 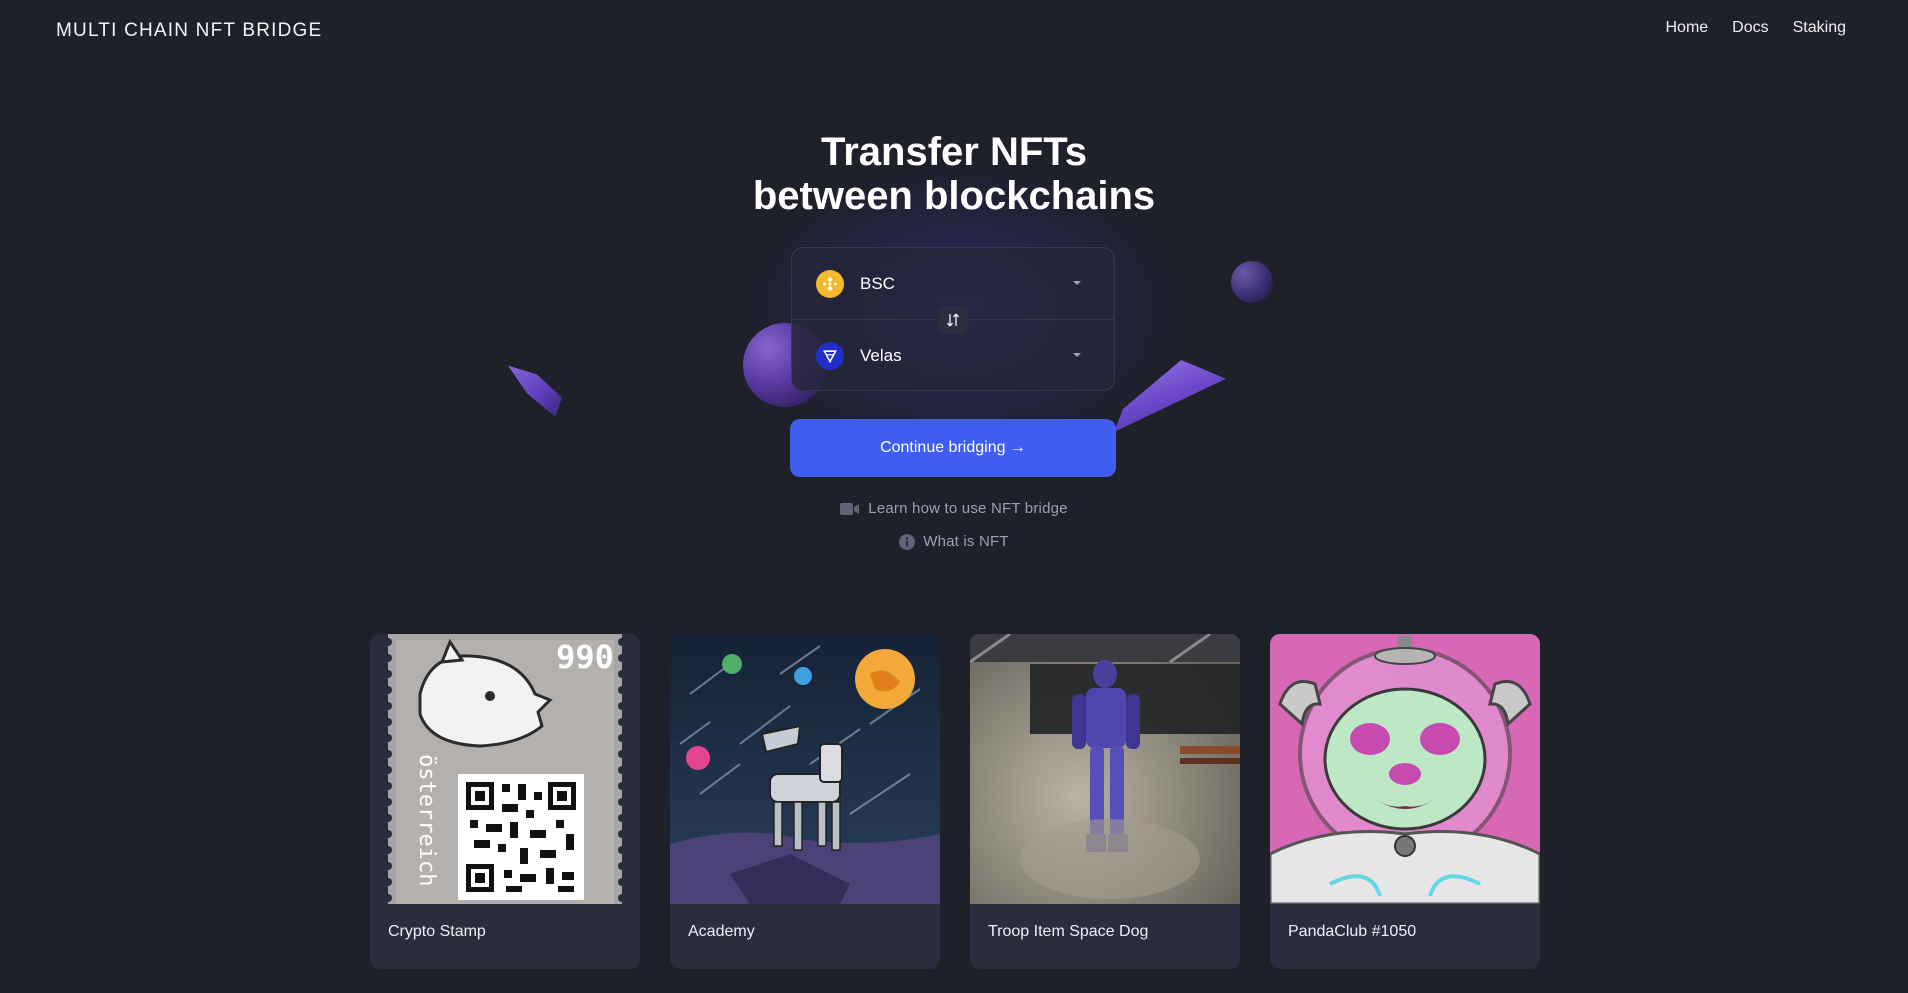 I want to click on nft-card-troop-item-space-dog: Troop Item Space Dog, so click(x=1105, y=801).